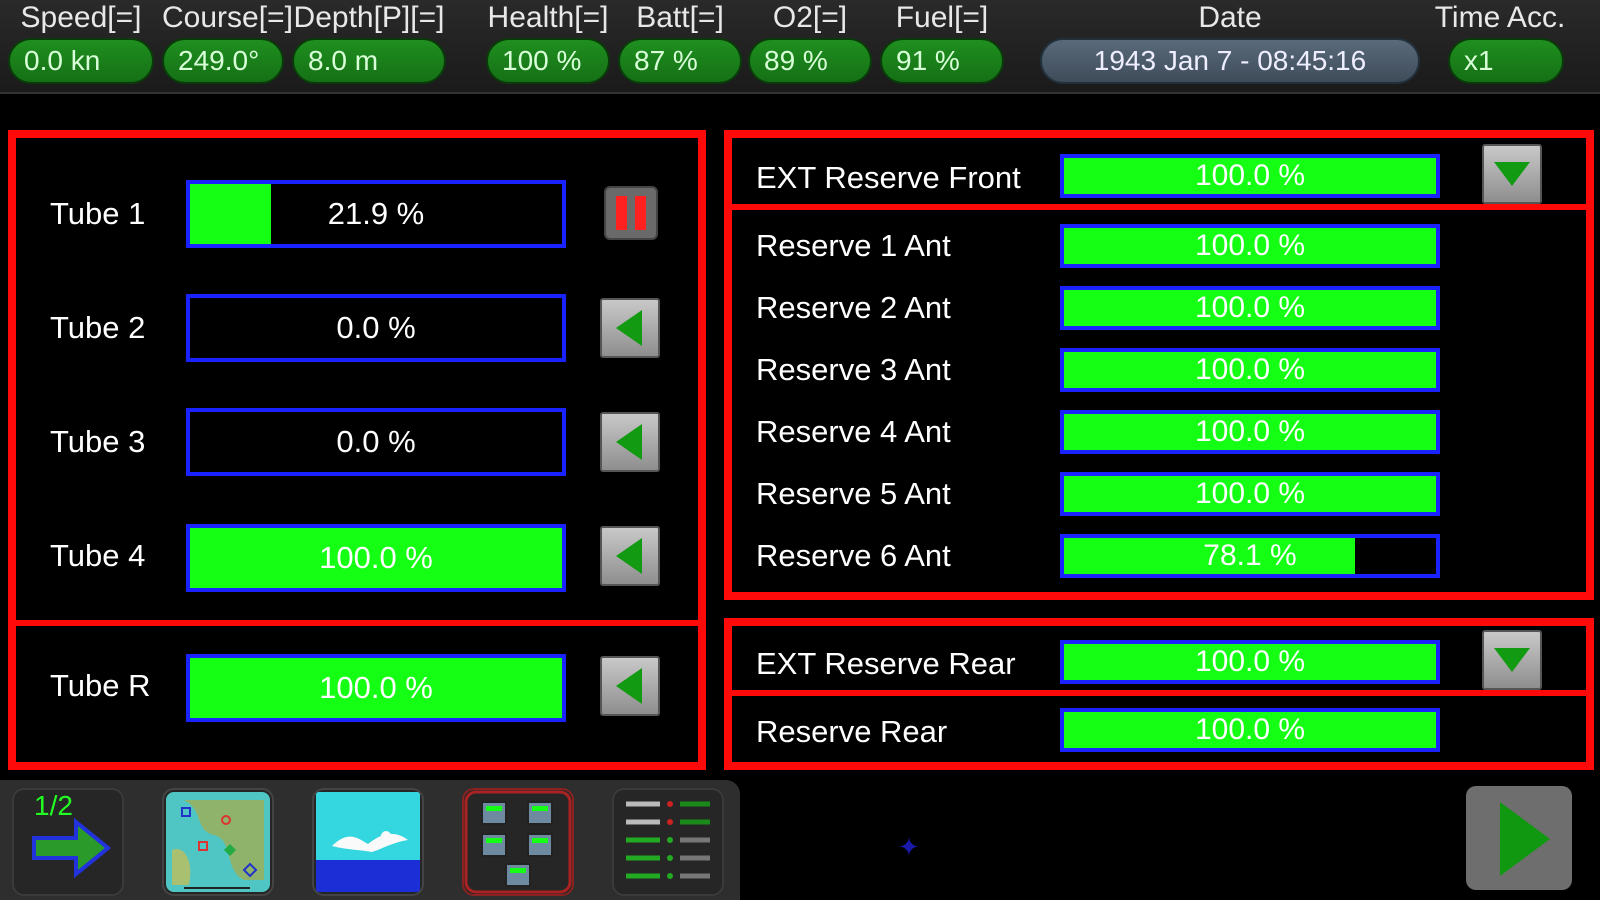 The width and height of the screenshot is (1600, 900). I want to click on ext-reserve-front-bar: 100.0 %, so click(1250, 176).